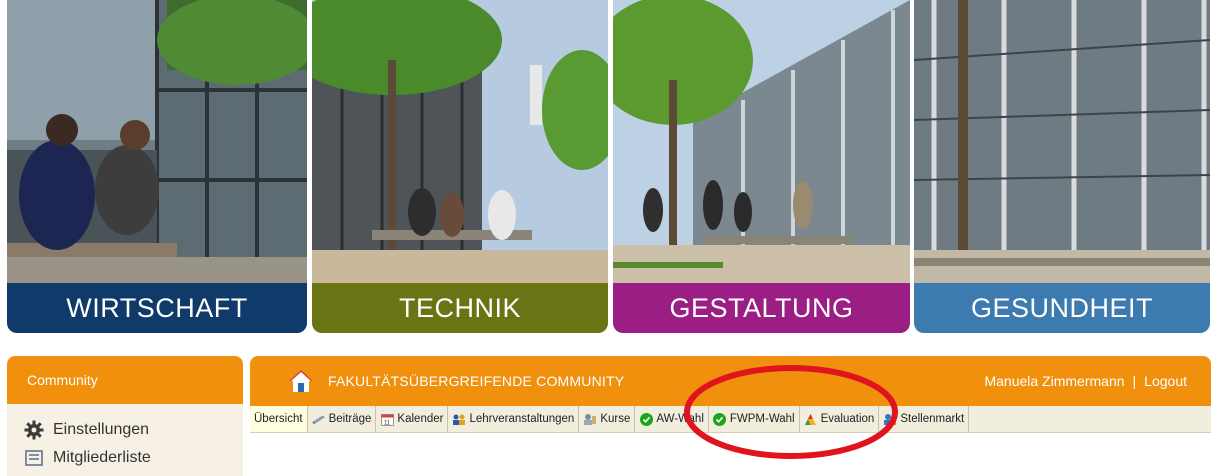  I want to click on tab-beitraege: Beiträge, so click(342, 419).